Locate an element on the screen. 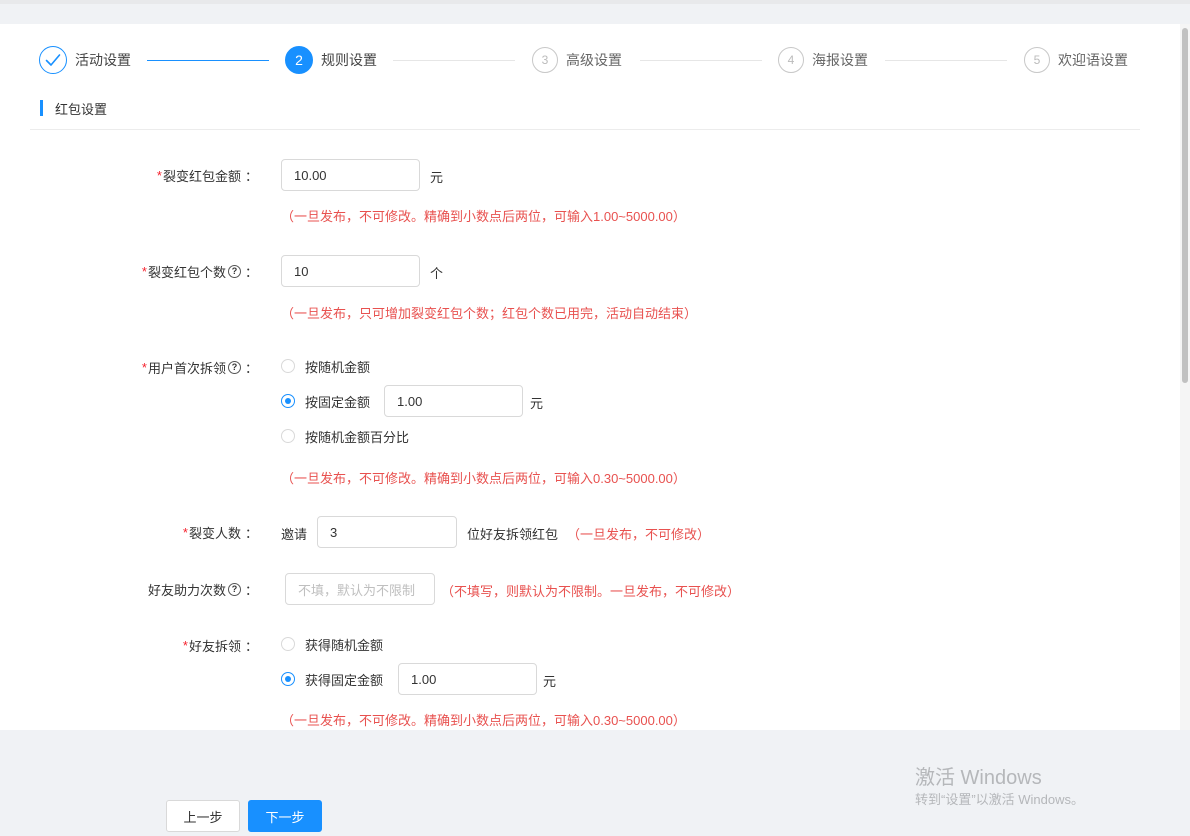 The width and height of the screenshot is (1190, 836). amount-label: * 裂变红包金额： is located at coordinates (207, 175).